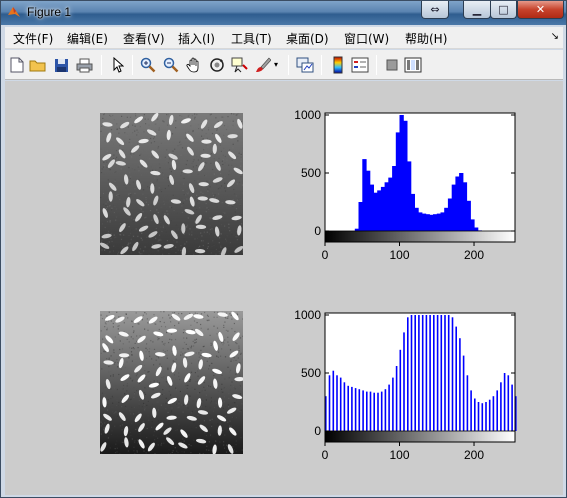 The width and height of the screenshot is (567, 498). What do you see at coordinates (413, 65) in the screenshot?
I see `show-plot-tools-icon` at bounding box center [413, 65].